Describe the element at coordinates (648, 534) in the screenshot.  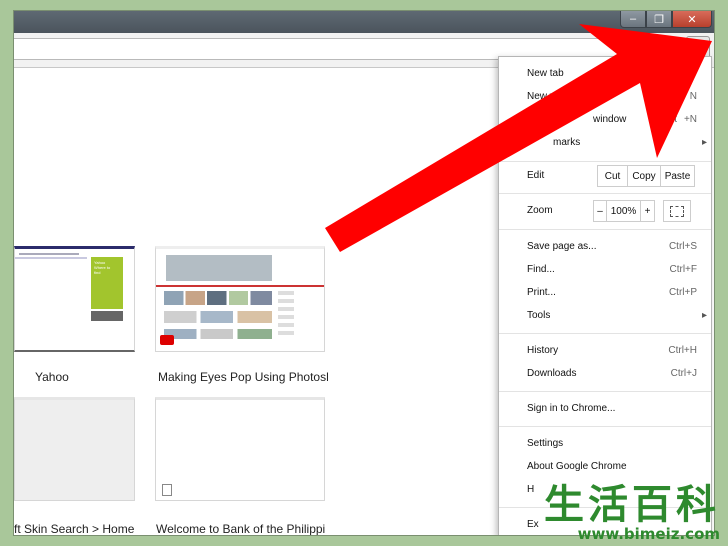
I see `watermark-url: www.bimeiz.com` at that location.